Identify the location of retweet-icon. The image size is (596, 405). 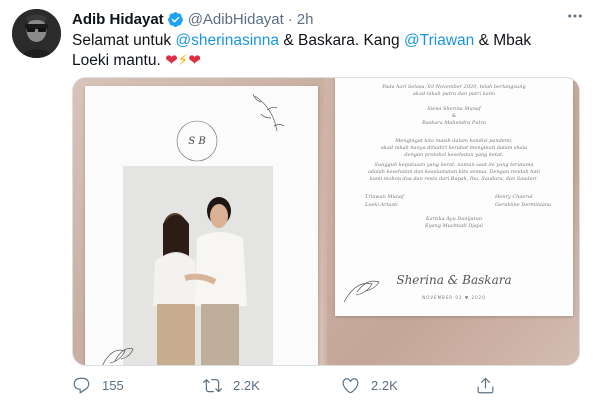
(212, 385).